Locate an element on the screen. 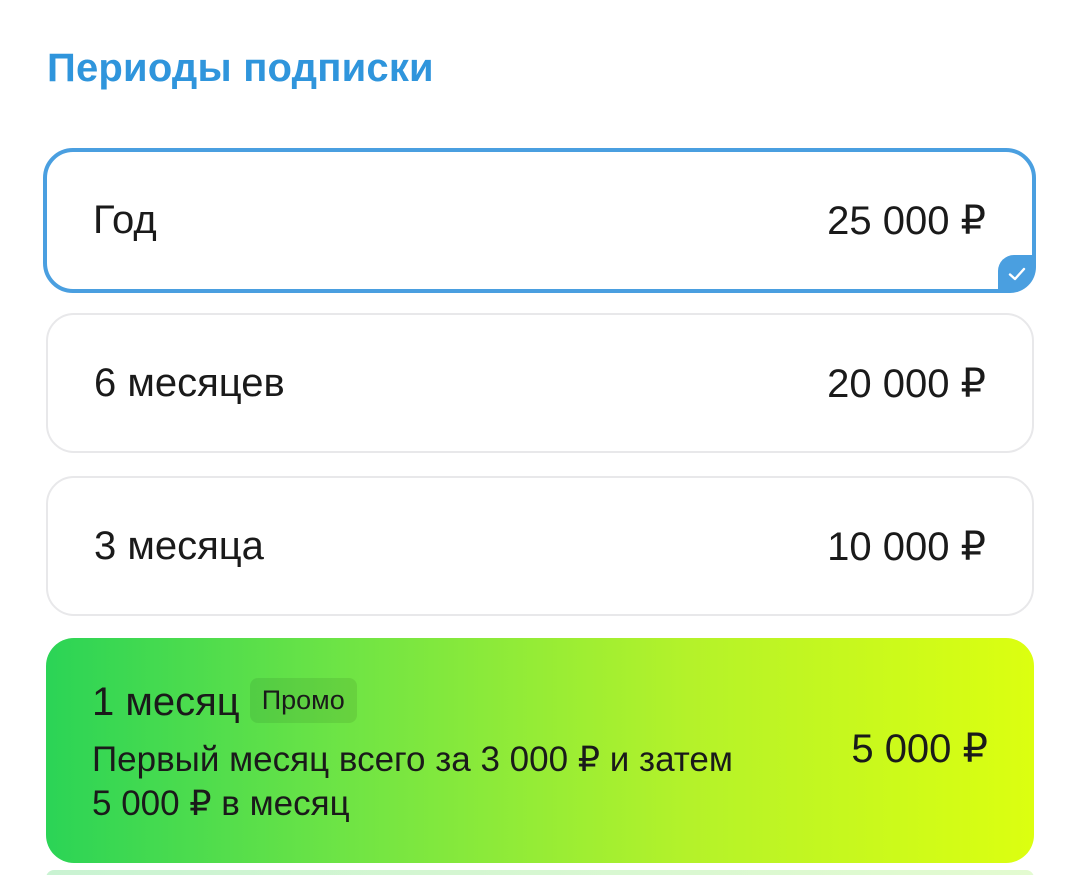  plan-price: 20 000 ₽ is located at coordinates (906, 384).